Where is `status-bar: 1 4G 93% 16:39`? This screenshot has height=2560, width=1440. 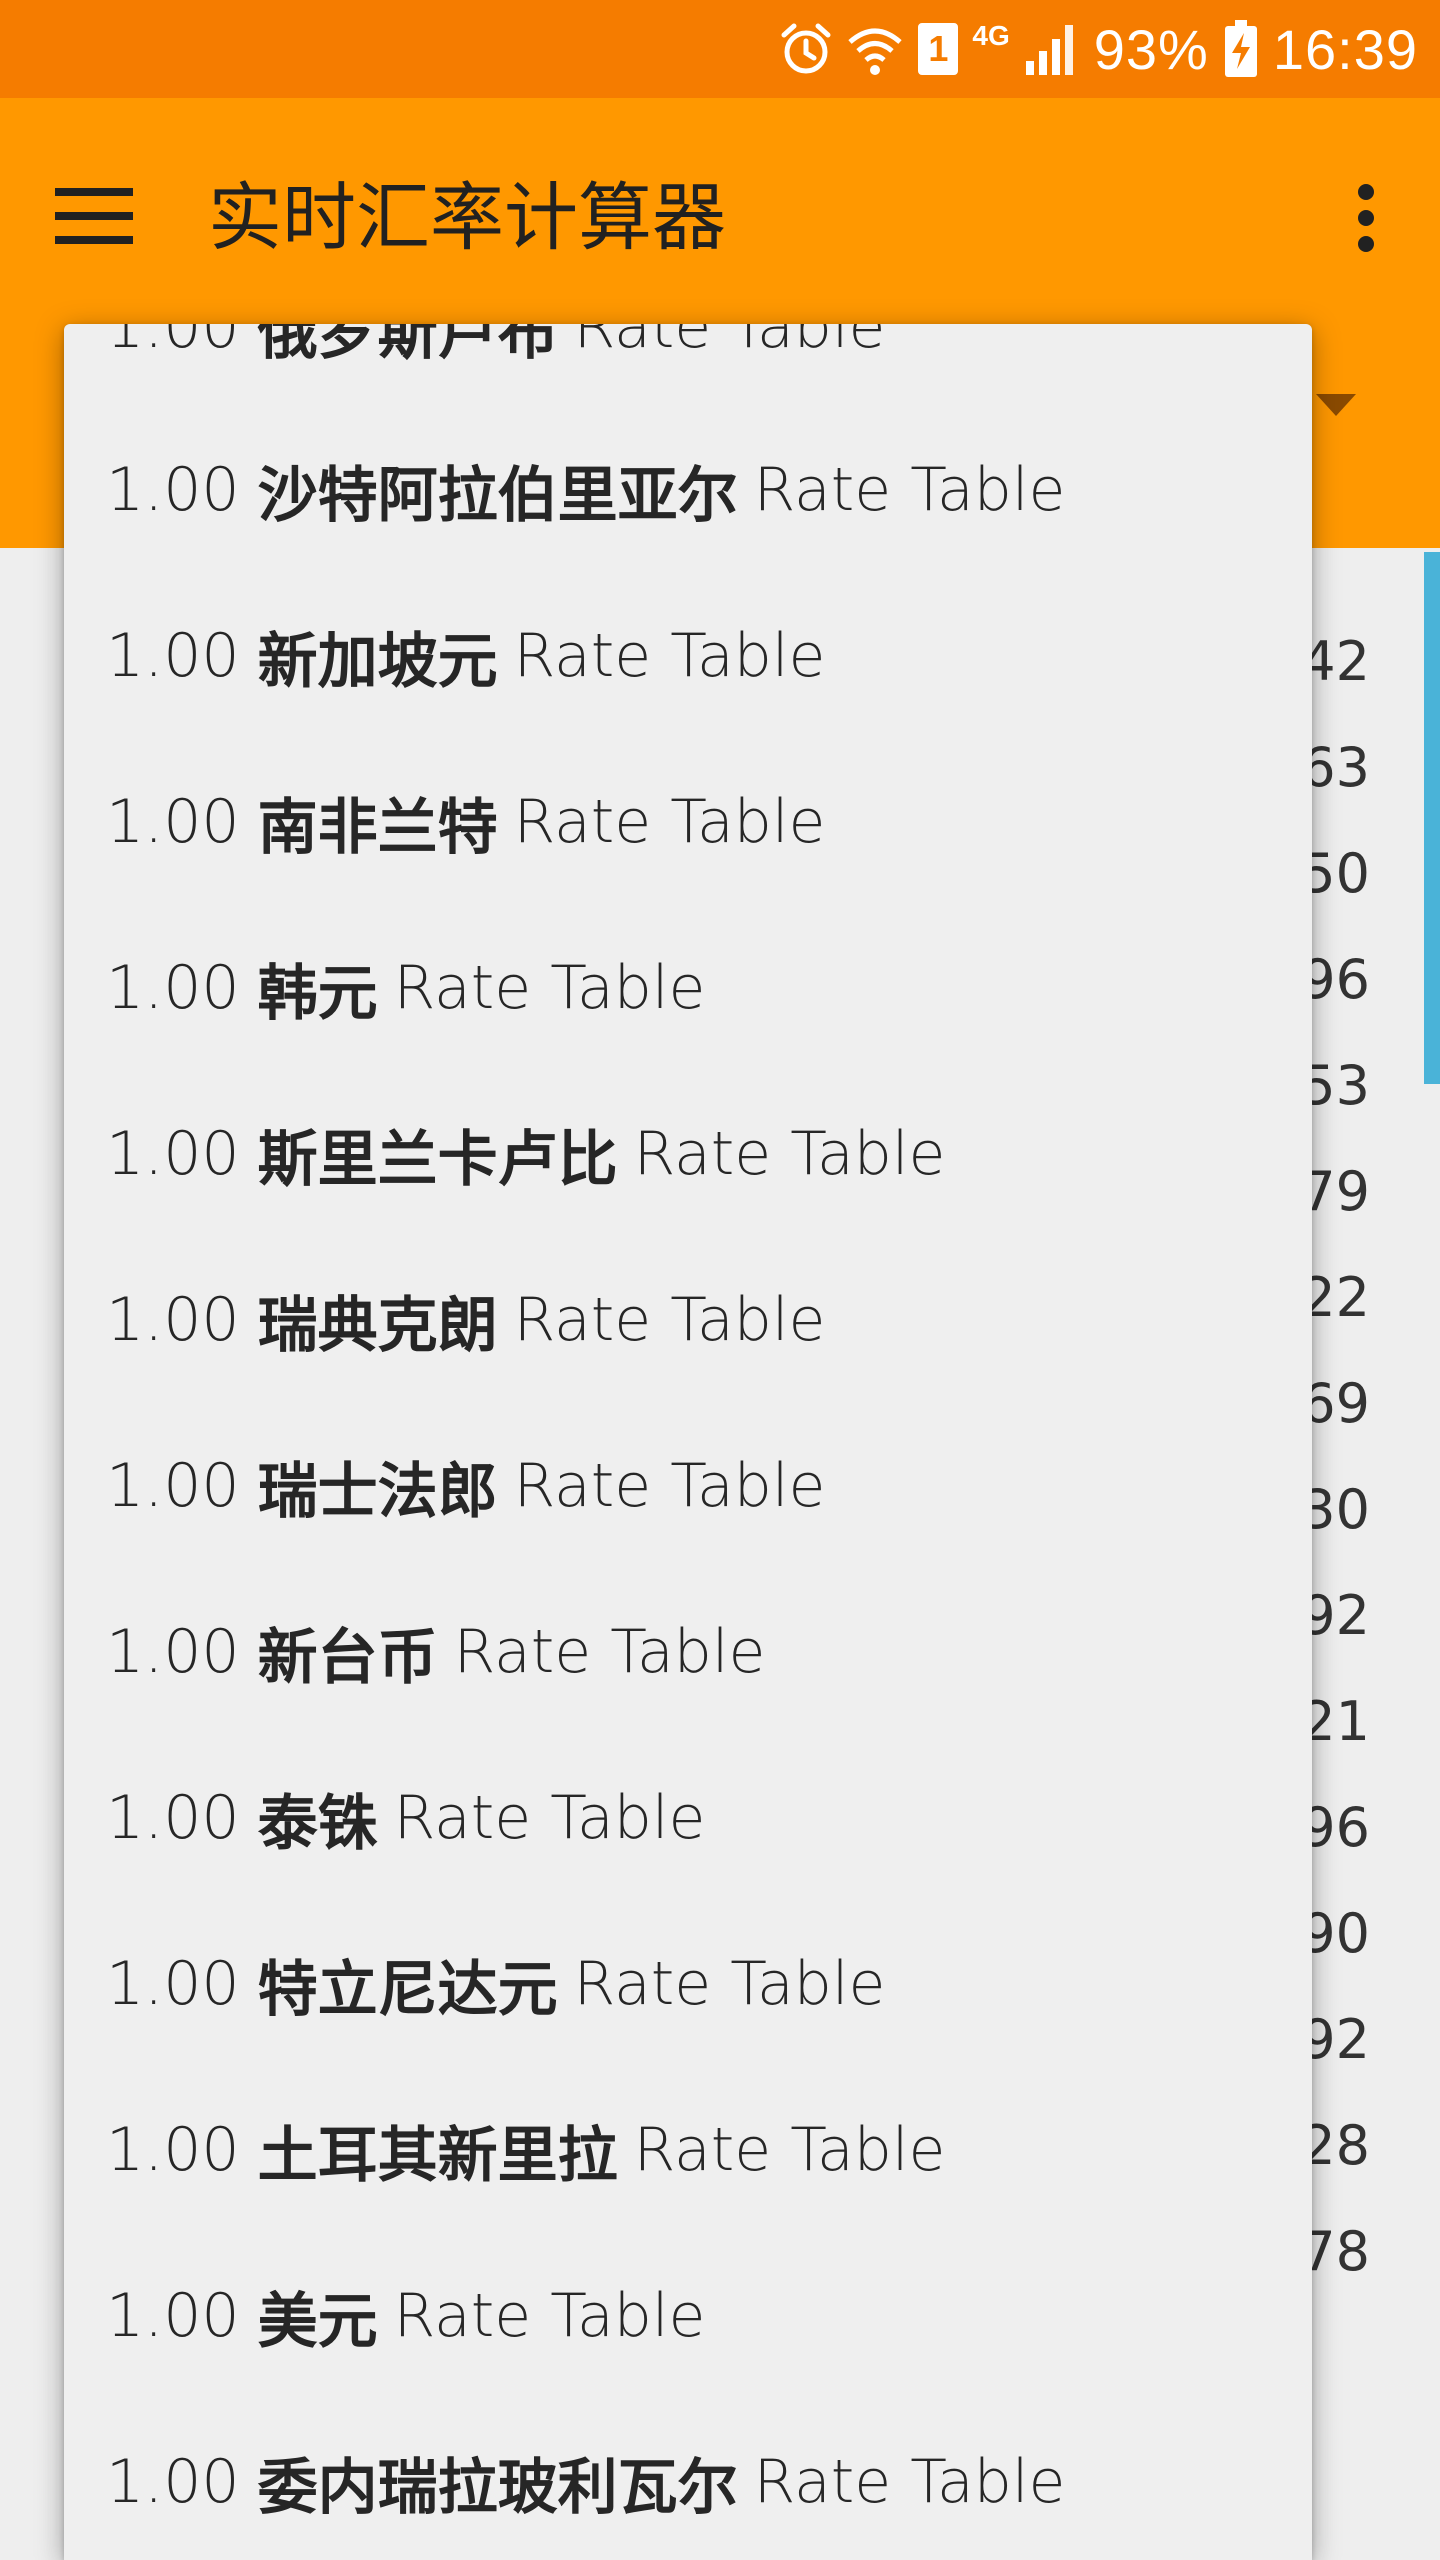 status-bar: 1 4G 93% 16:39 is located at coordinates (720, 49).